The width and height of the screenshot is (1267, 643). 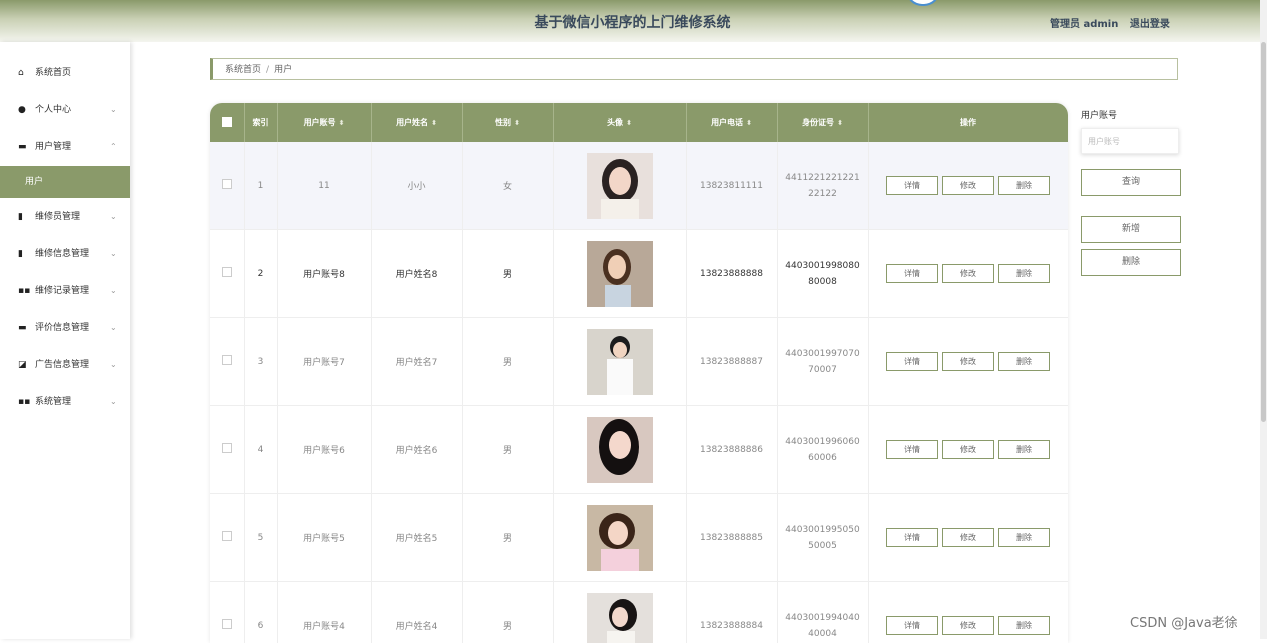 What do you see at coordinates (694, 69) in the screenshot?
I see `breadcrumb: 系统首页/用户` at bounding box center [694, 69].